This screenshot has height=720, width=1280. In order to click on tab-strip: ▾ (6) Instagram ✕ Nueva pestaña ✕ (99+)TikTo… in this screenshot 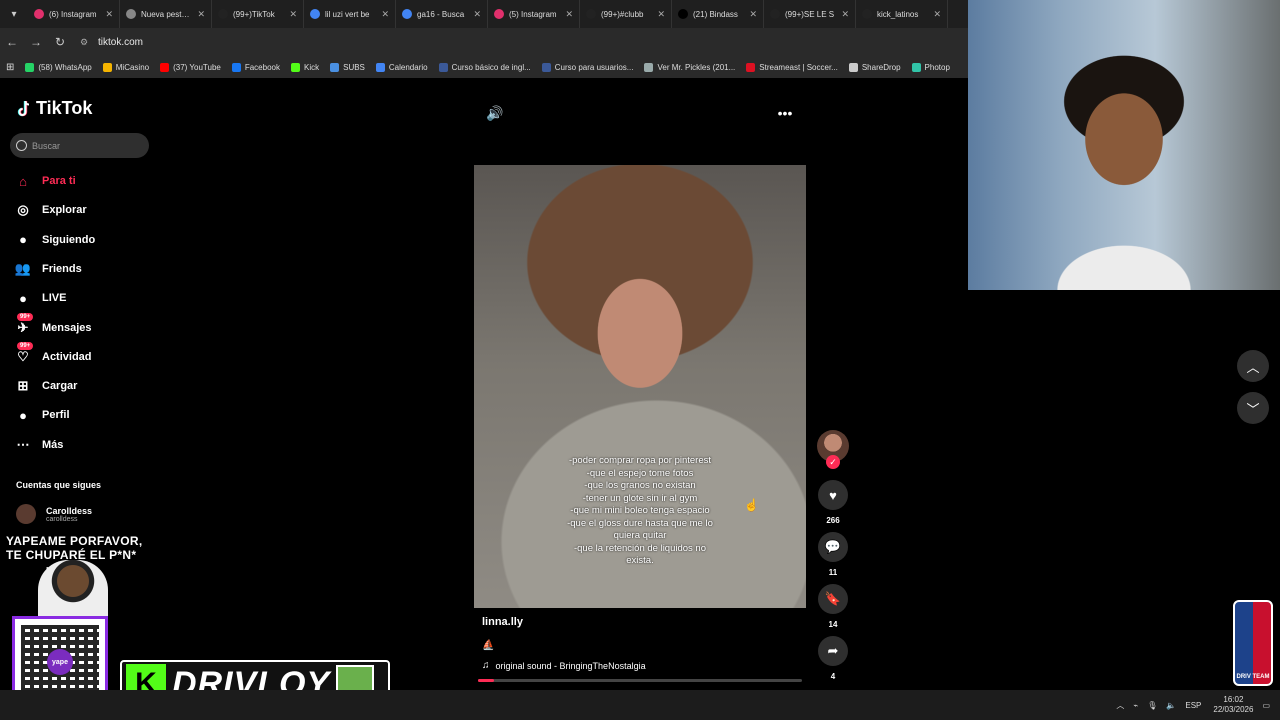, I will do `click(484, 14)`.